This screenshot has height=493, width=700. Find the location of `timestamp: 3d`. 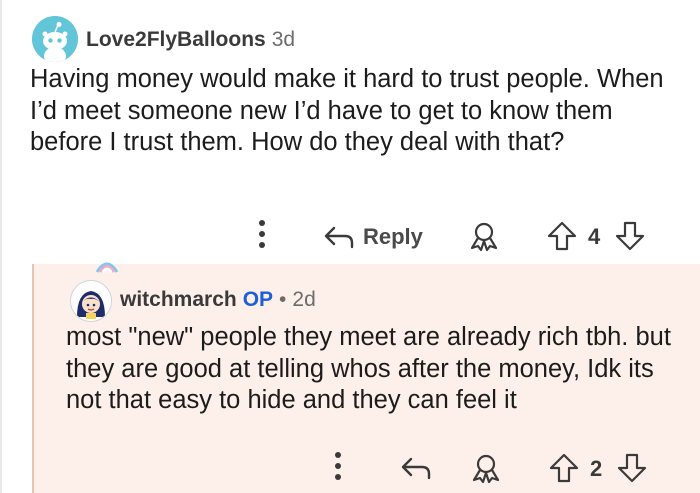

timestamp: 3d is located at coordinates (283, 39).